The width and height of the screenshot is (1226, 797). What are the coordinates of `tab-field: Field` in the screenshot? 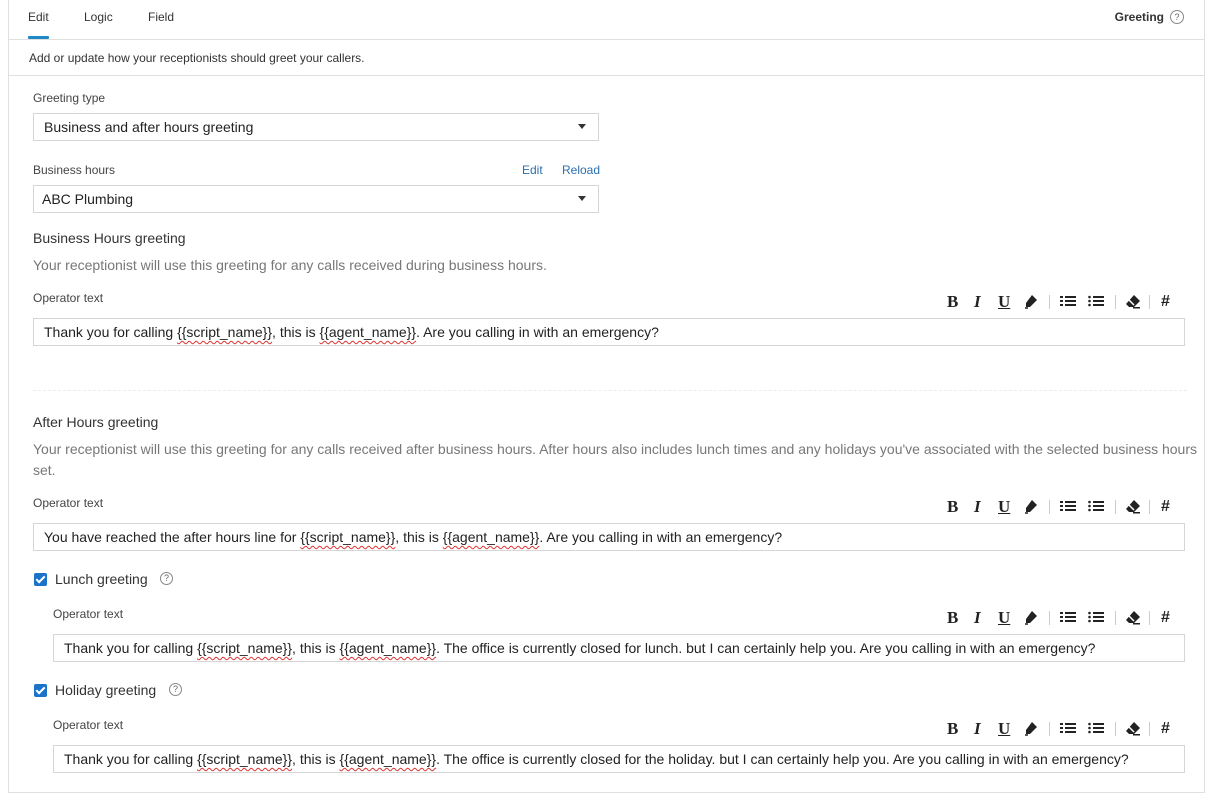 It's located at (161, 17).